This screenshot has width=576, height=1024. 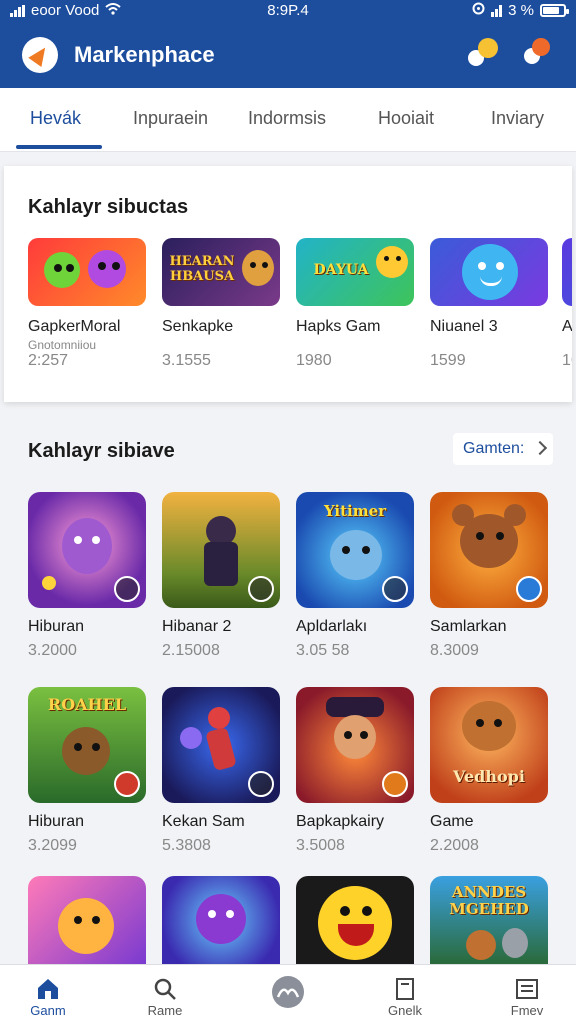 What do you see at coordinates (338, 326) in the screenshot?
I see `featured-item-name: Hapks Gam` at bounding box center [338, 326].